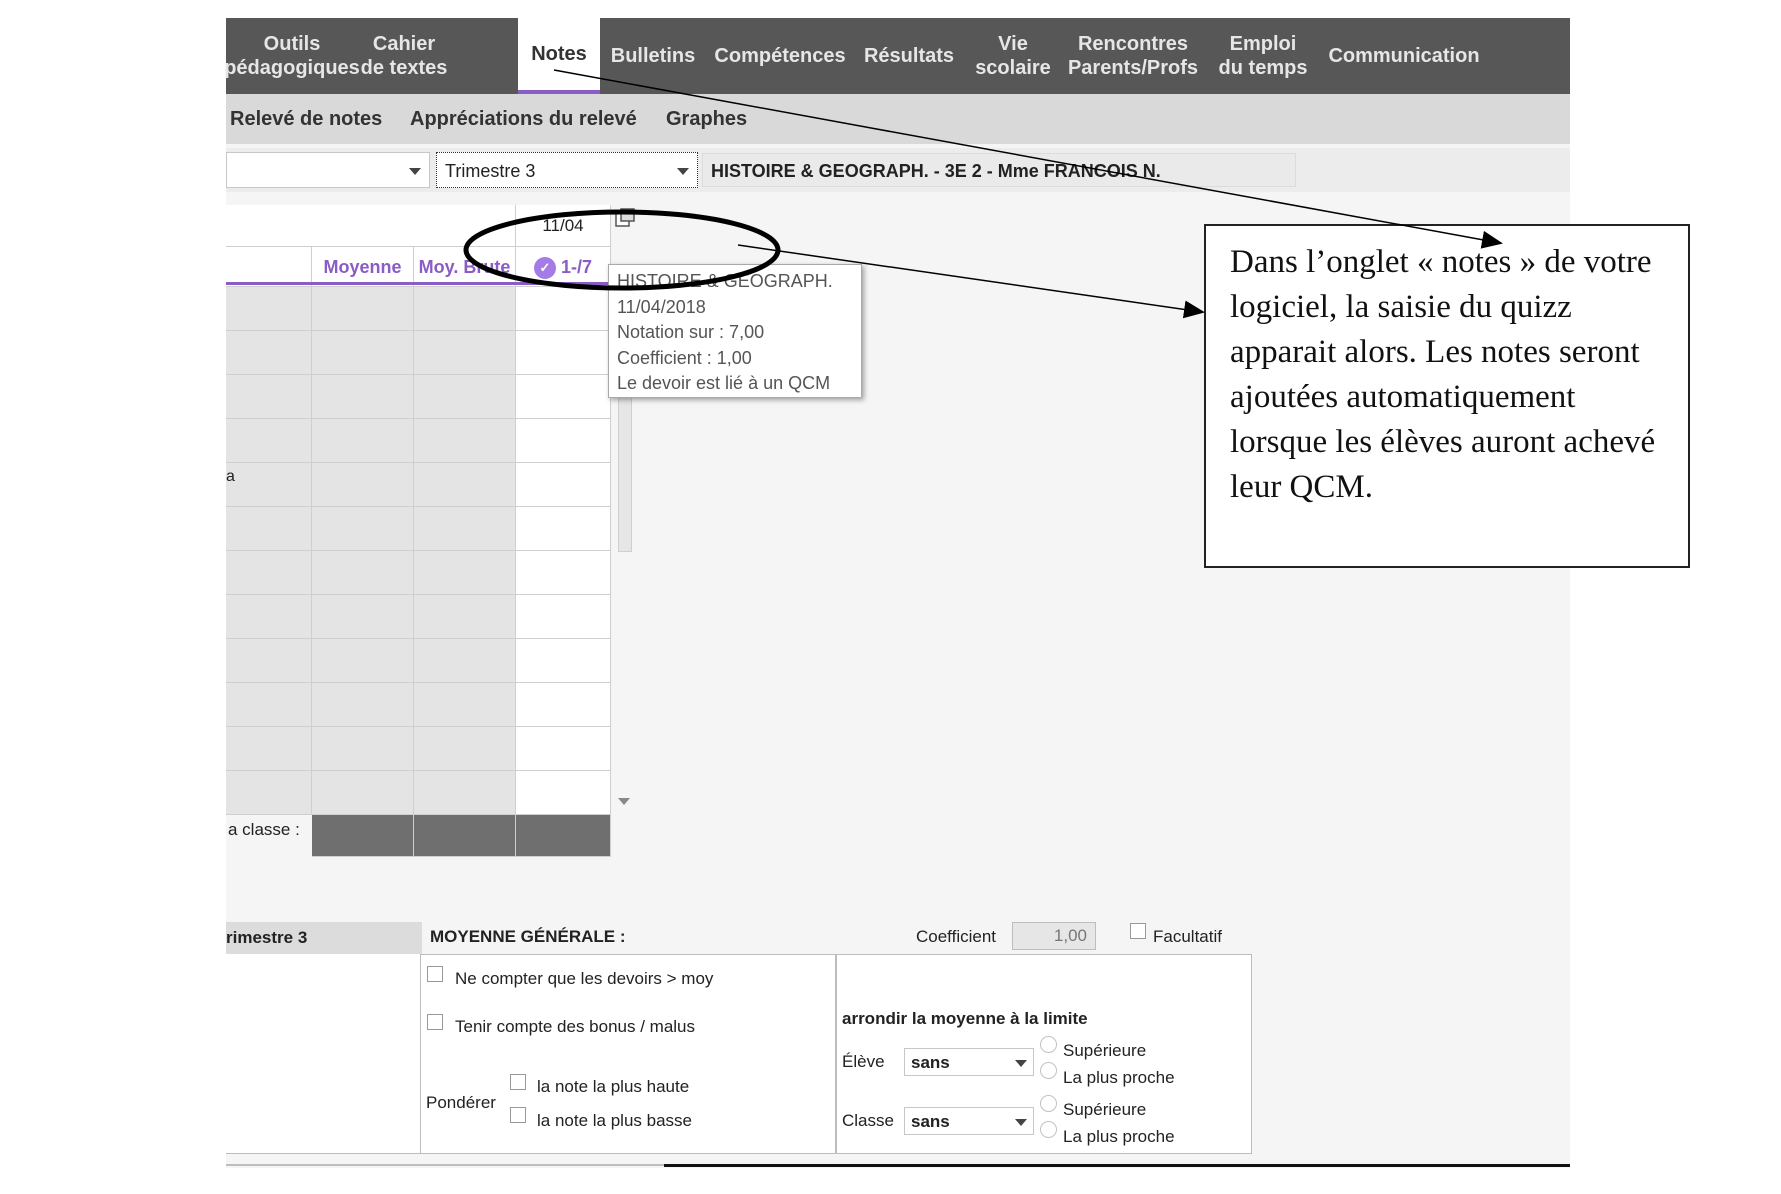  I want to click on highlight-ellipse, so click(622, 250).